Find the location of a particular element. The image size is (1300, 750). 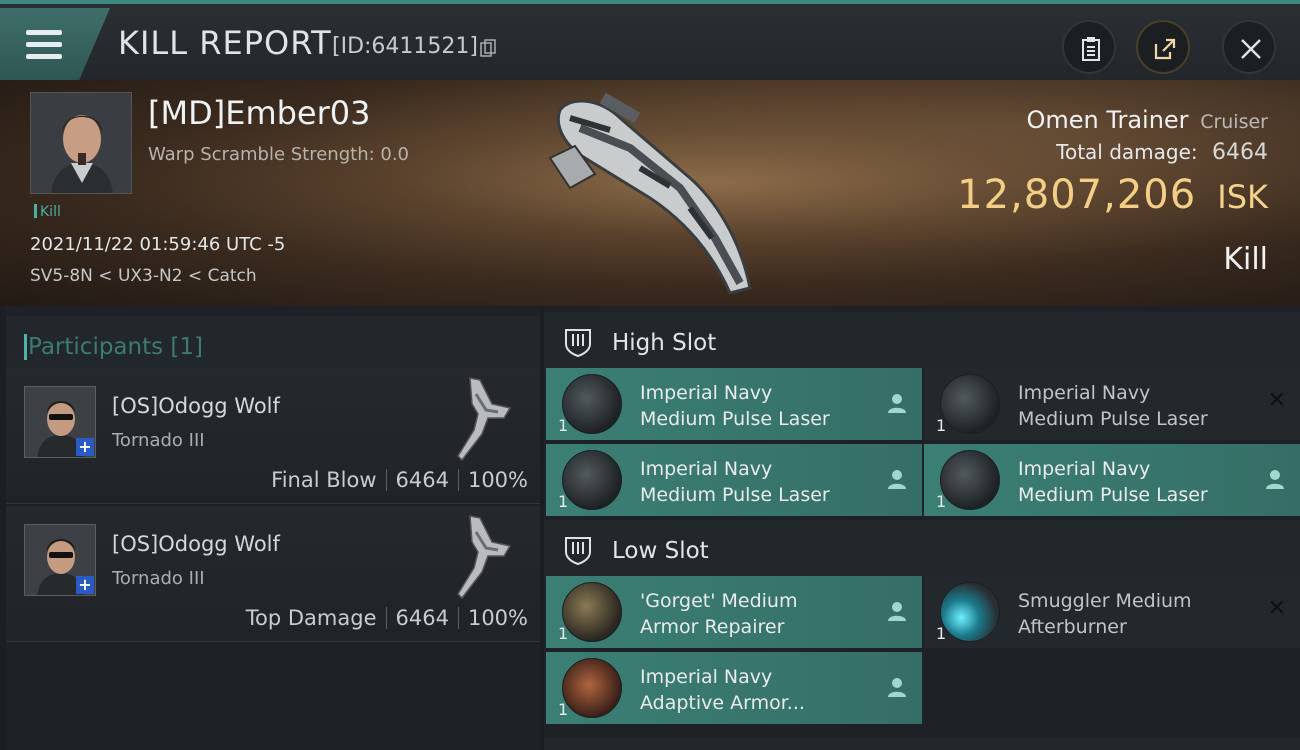

ship-class: Cruiser is located at coordinates (1234, 122).